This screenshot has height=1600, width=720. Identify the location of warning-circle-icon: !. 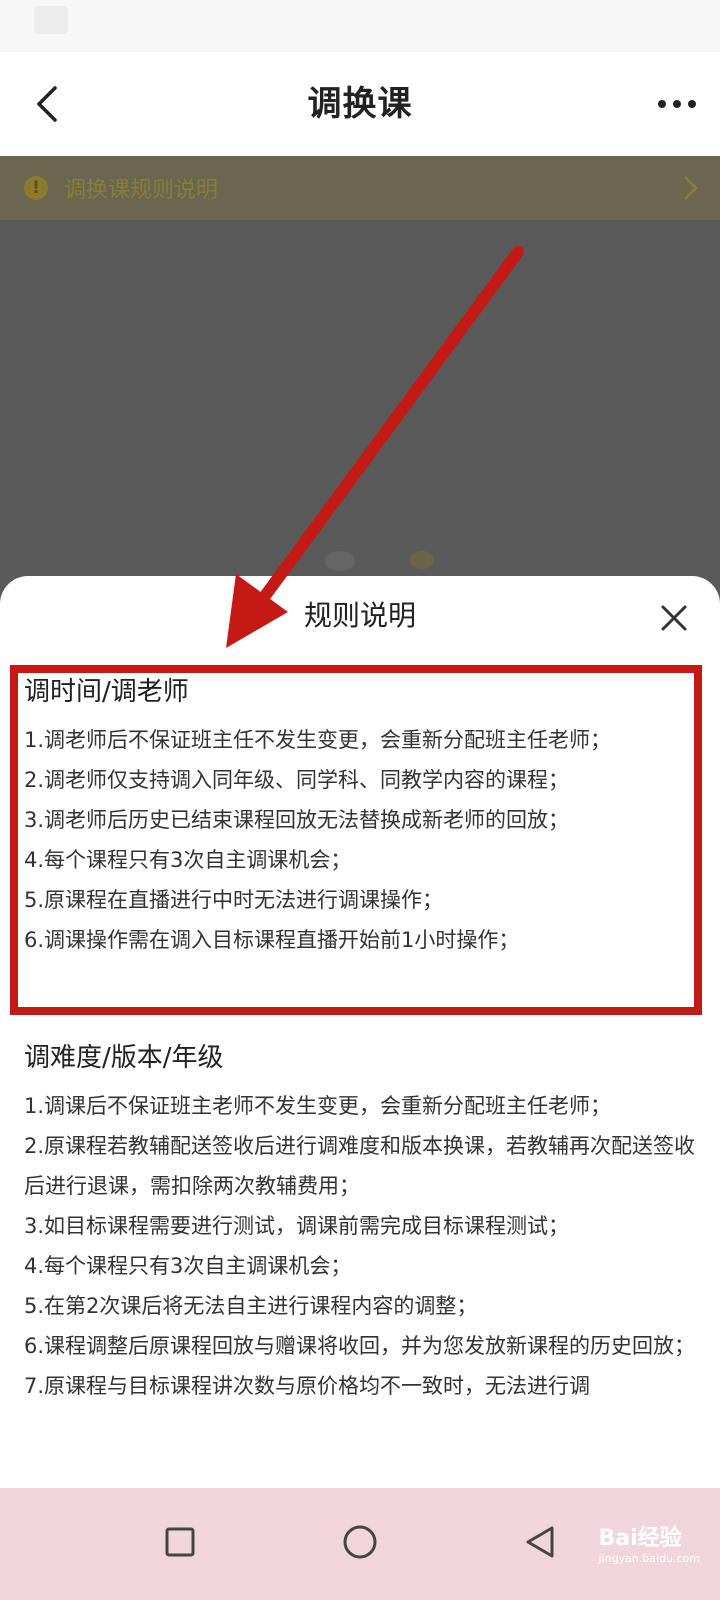
(36, 188).